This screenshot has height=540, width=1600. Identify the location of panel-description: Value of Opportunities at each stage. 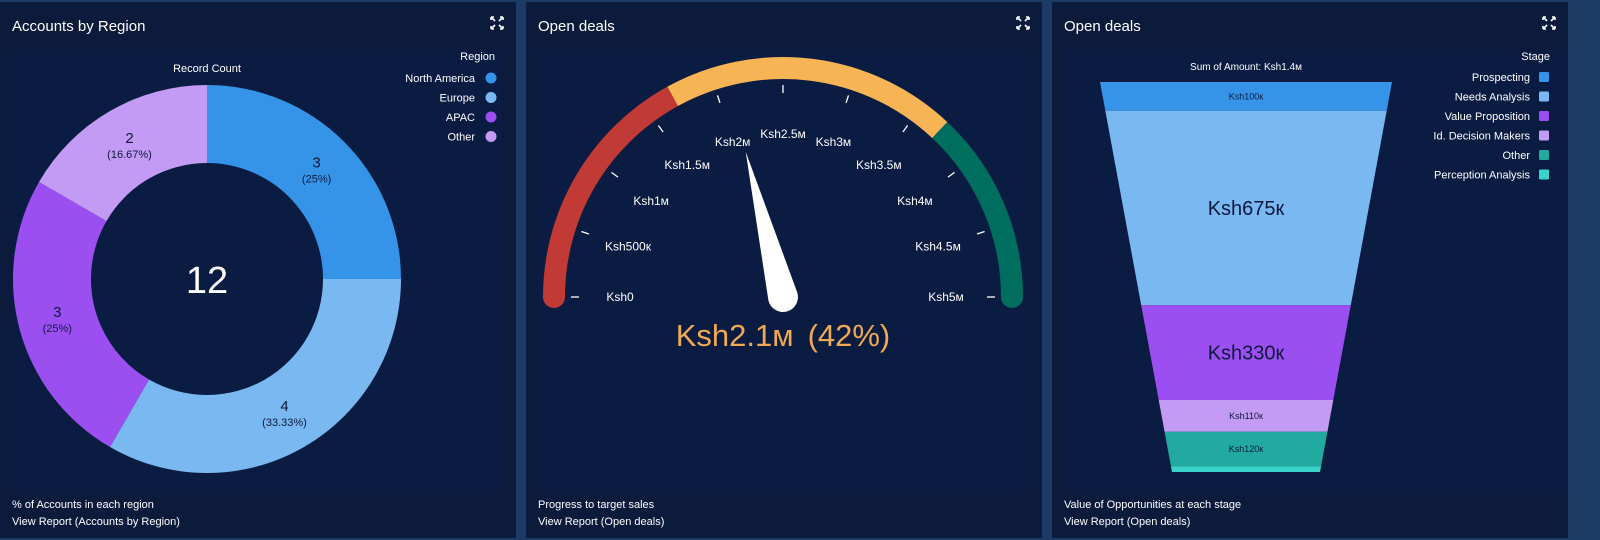
(1153, 505).